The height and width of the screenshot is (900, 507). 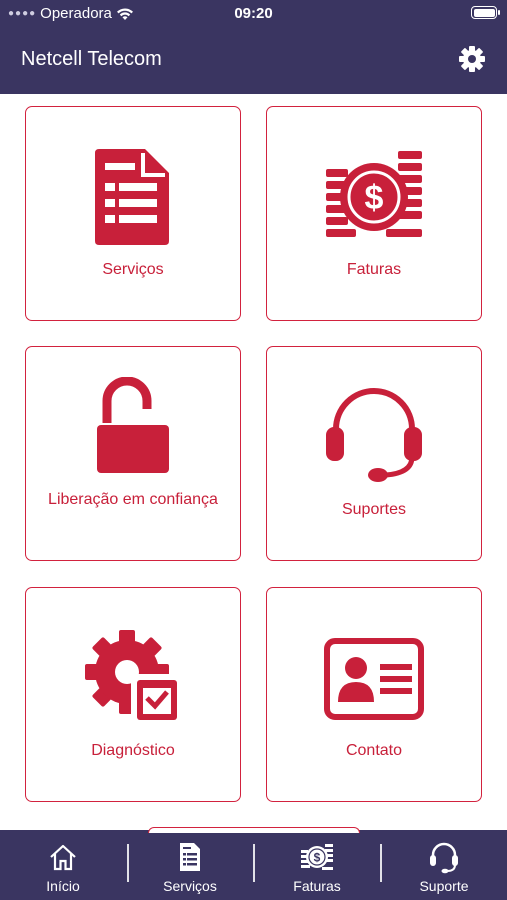 I want to click on tab-suporte: Suporte, so click(x=444, y=865).